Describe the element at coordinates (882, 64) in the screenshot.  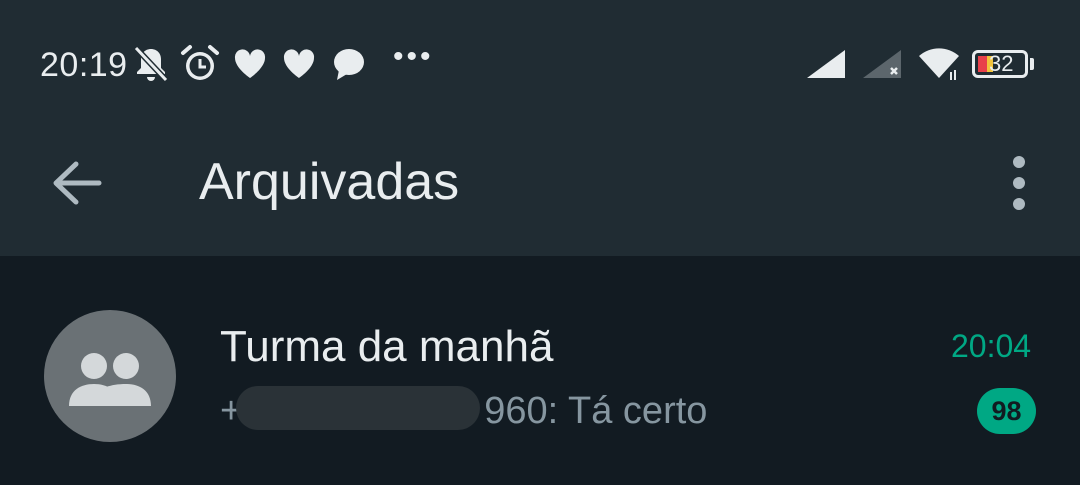
I see `signal-empty-icon` at that location.